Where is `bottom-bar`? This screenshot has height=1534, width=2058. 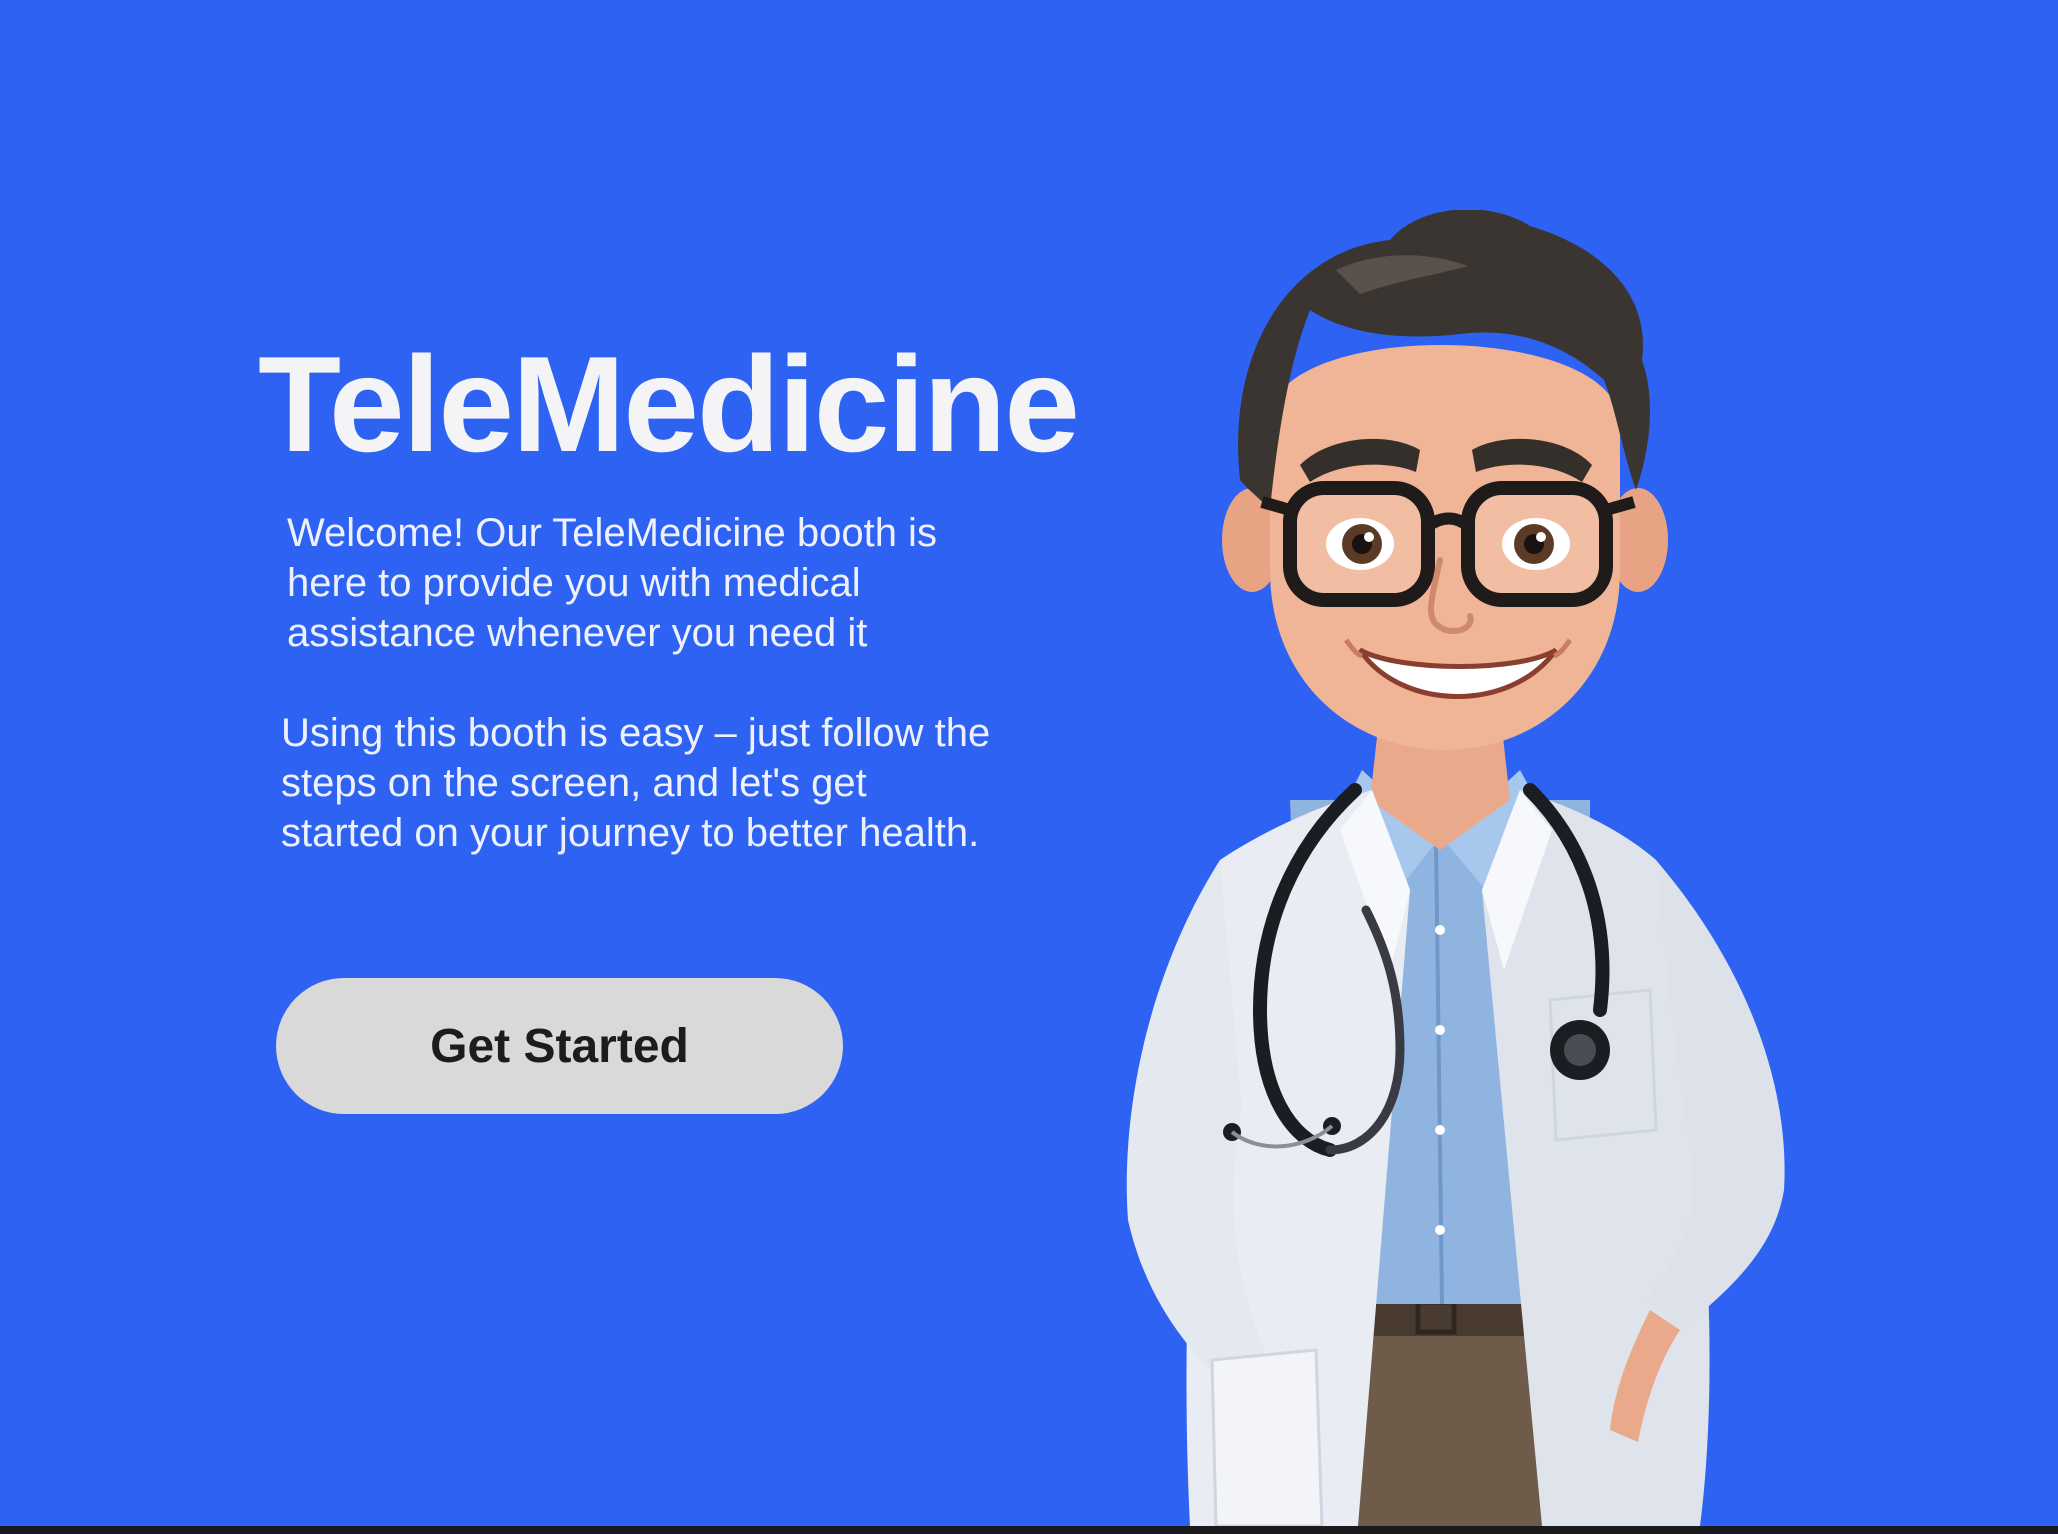 bottom-bar is located at coordinates (1029, 1530).